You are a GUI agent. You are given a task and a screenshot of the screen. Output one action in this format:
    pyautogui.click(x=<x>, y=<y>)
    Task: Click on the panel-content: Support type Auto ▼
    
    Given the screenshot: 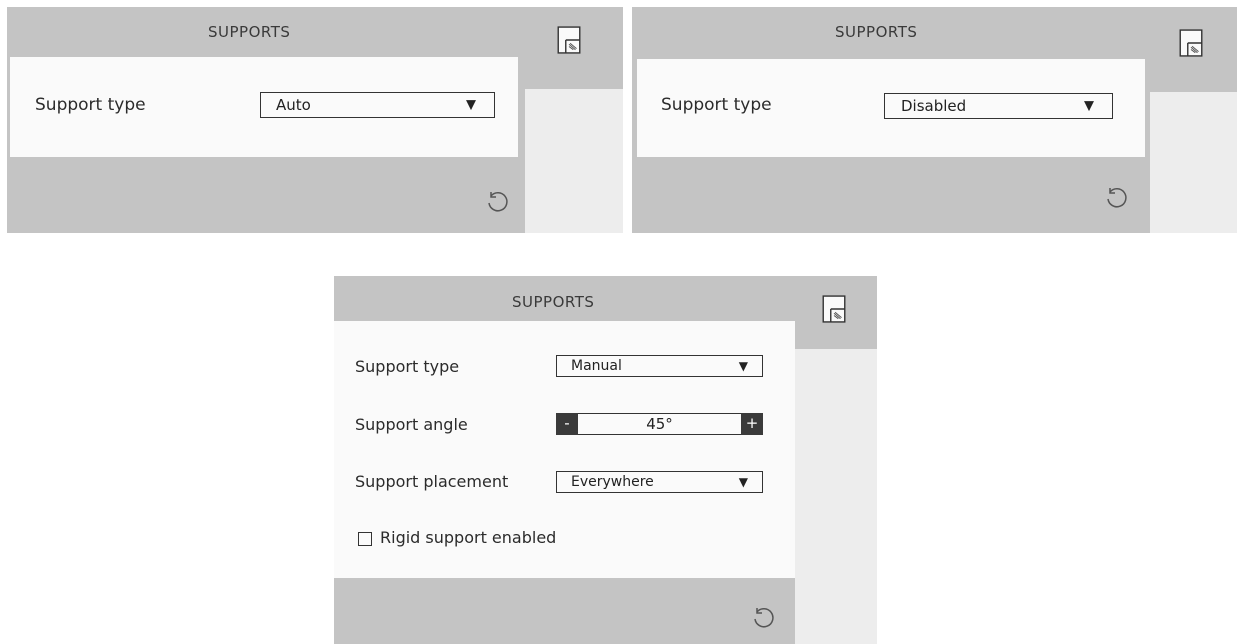 What is the action you would take?
    pyautogui.click(x=264, y=107)
    